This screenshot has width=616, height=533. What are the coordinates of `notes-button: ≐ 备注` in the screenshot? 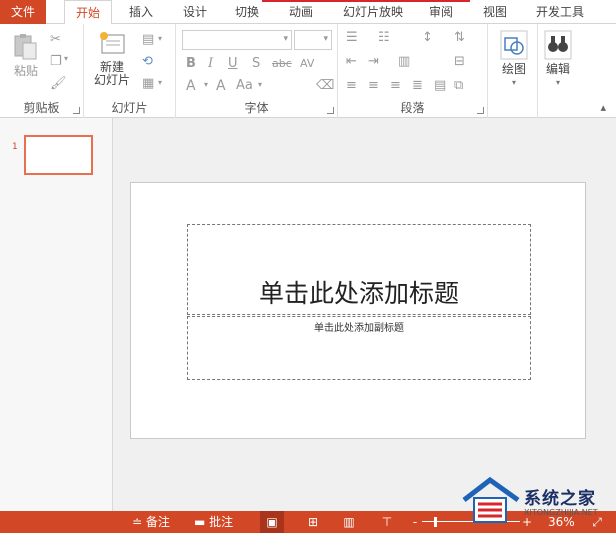 It's located at (151, 522).